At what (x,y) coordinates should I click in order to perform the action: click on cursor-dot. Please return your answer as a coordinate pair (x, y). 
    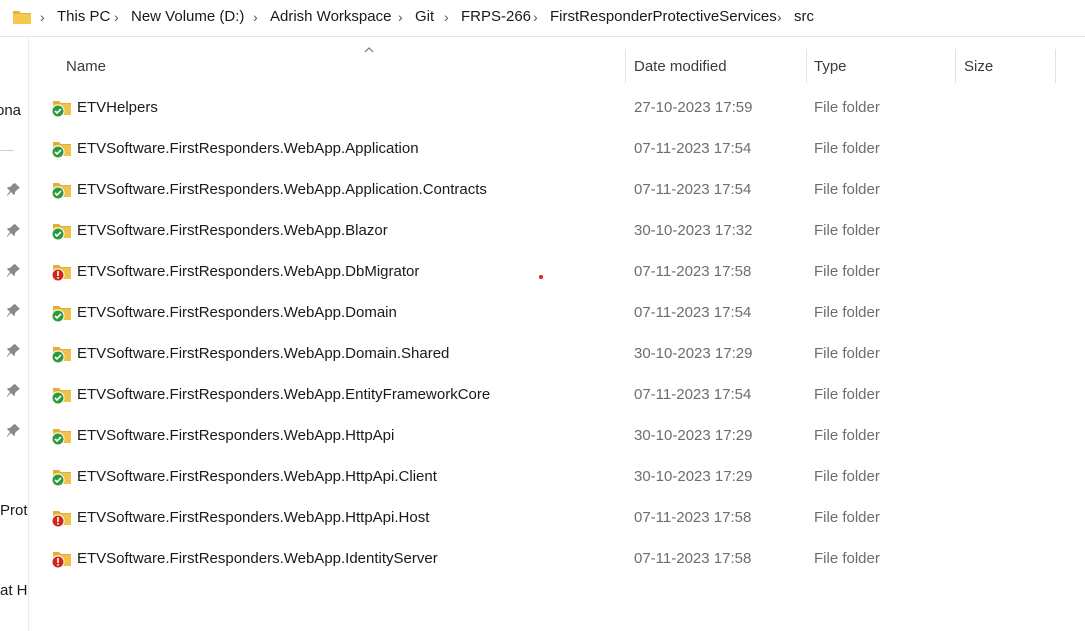
    Looking at the image, I should click on (541, 277).